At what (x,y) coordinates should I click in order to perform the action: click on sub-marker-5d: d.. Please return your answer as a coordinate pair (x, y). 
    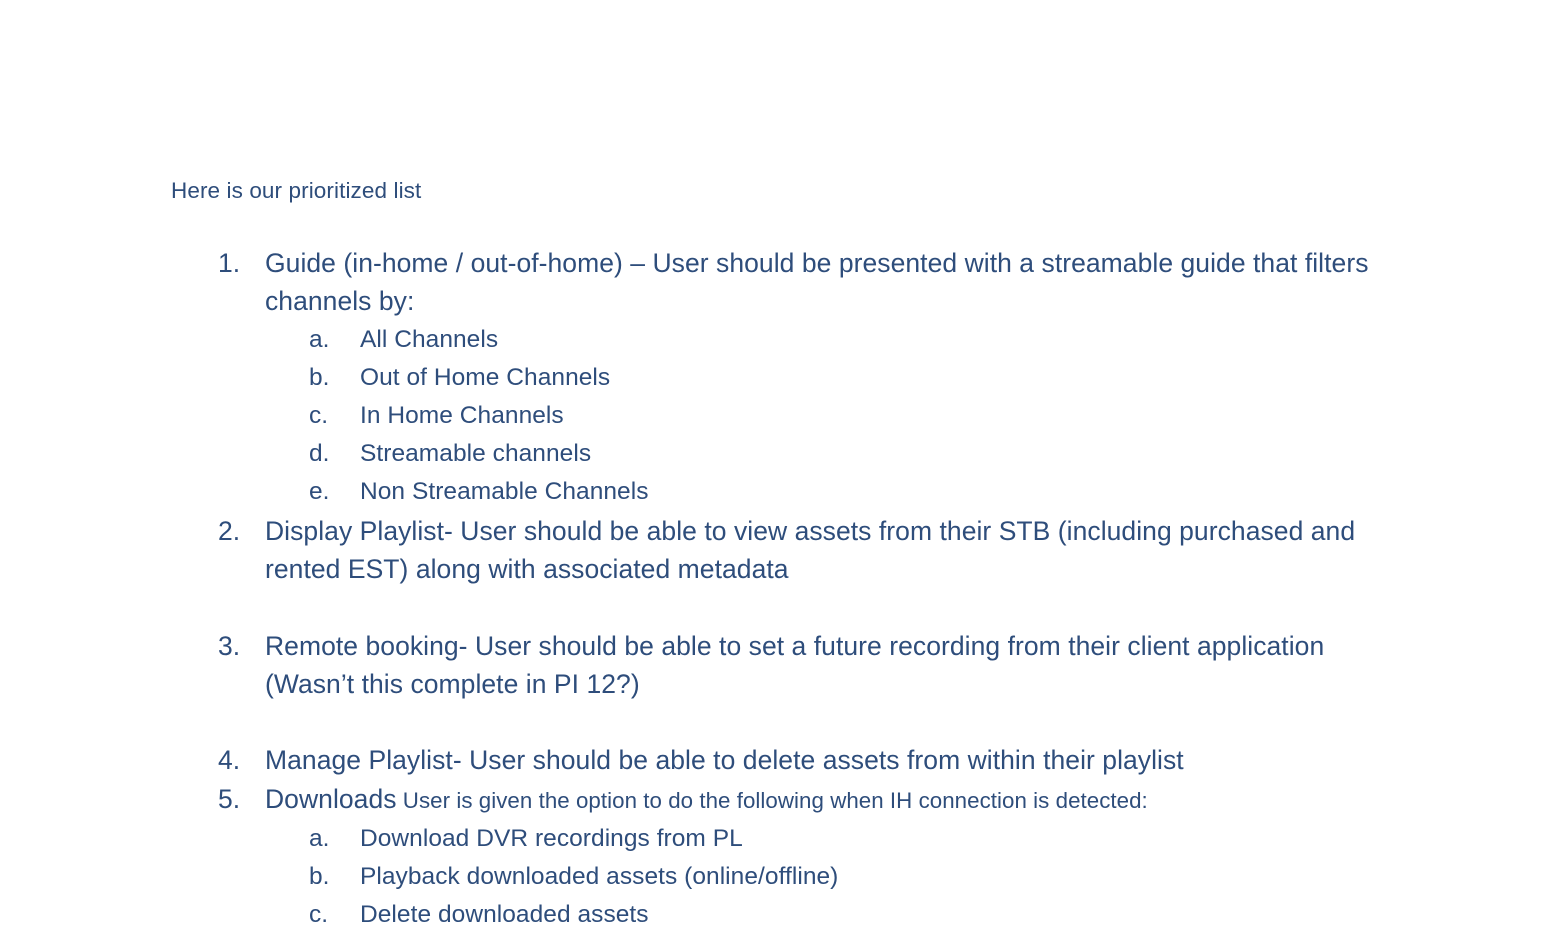
    Looking at the image, I should click on (330, 938).